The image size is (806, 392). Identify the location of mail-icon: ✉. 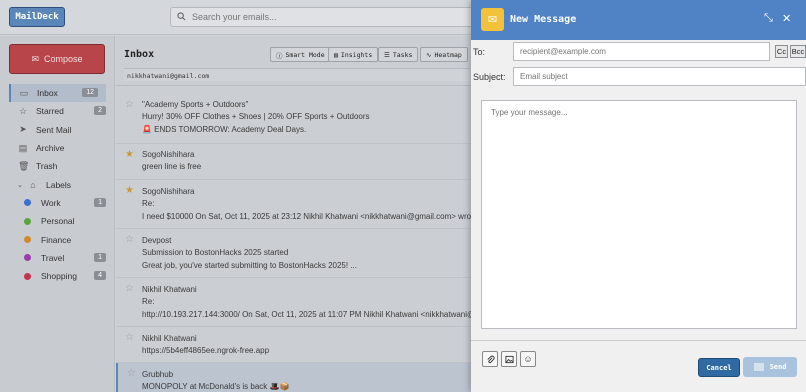
(35, 58).